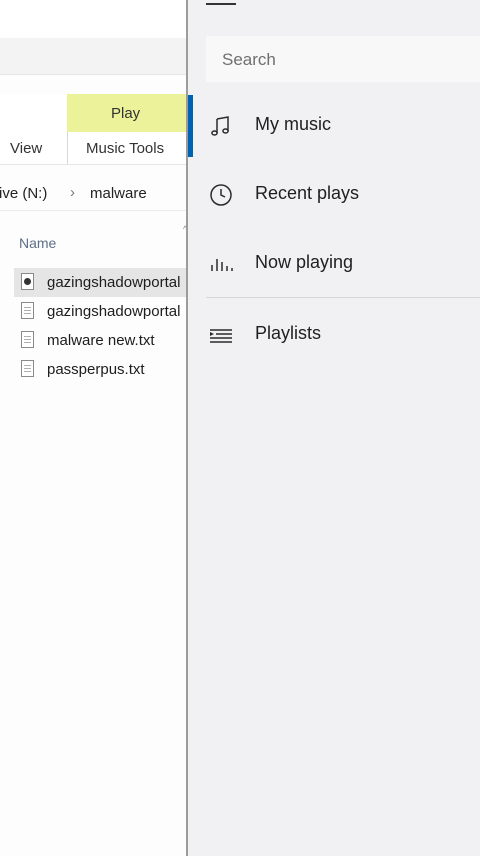  I want to click on explorer-ribbon: View Play Music Tools, so click(94, 129).